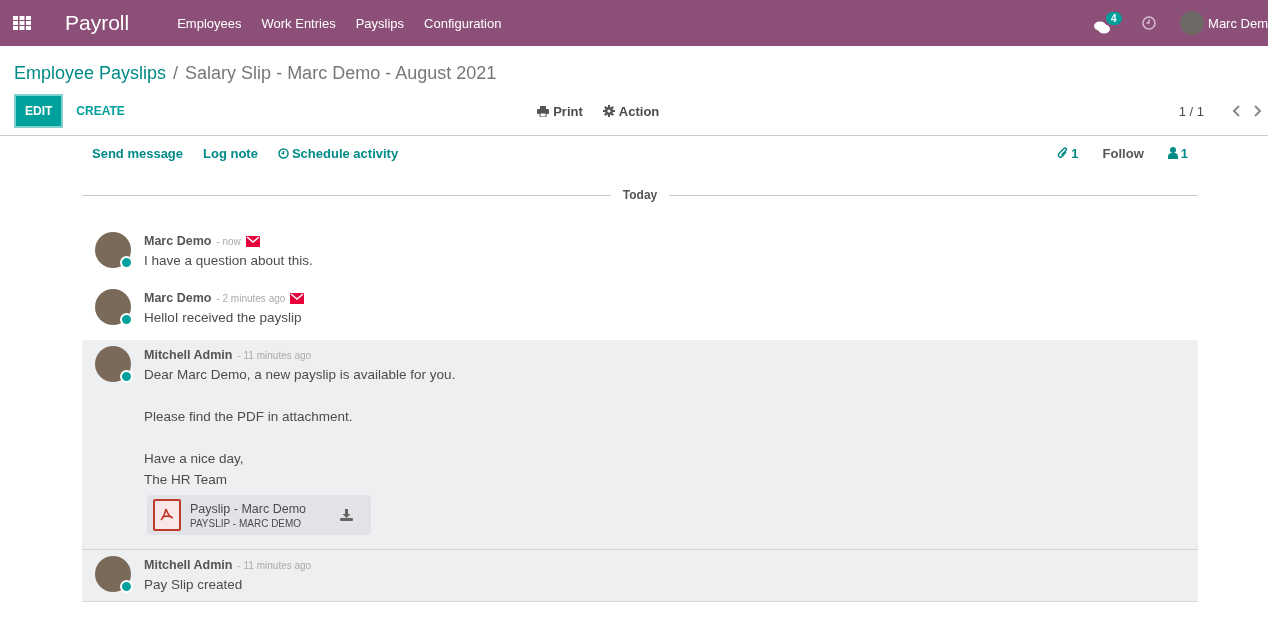 The image size is (1268, 621). Describe the element at coordinates (1063, 153) in the screenshot. I see `paperclip-icon` at that location.